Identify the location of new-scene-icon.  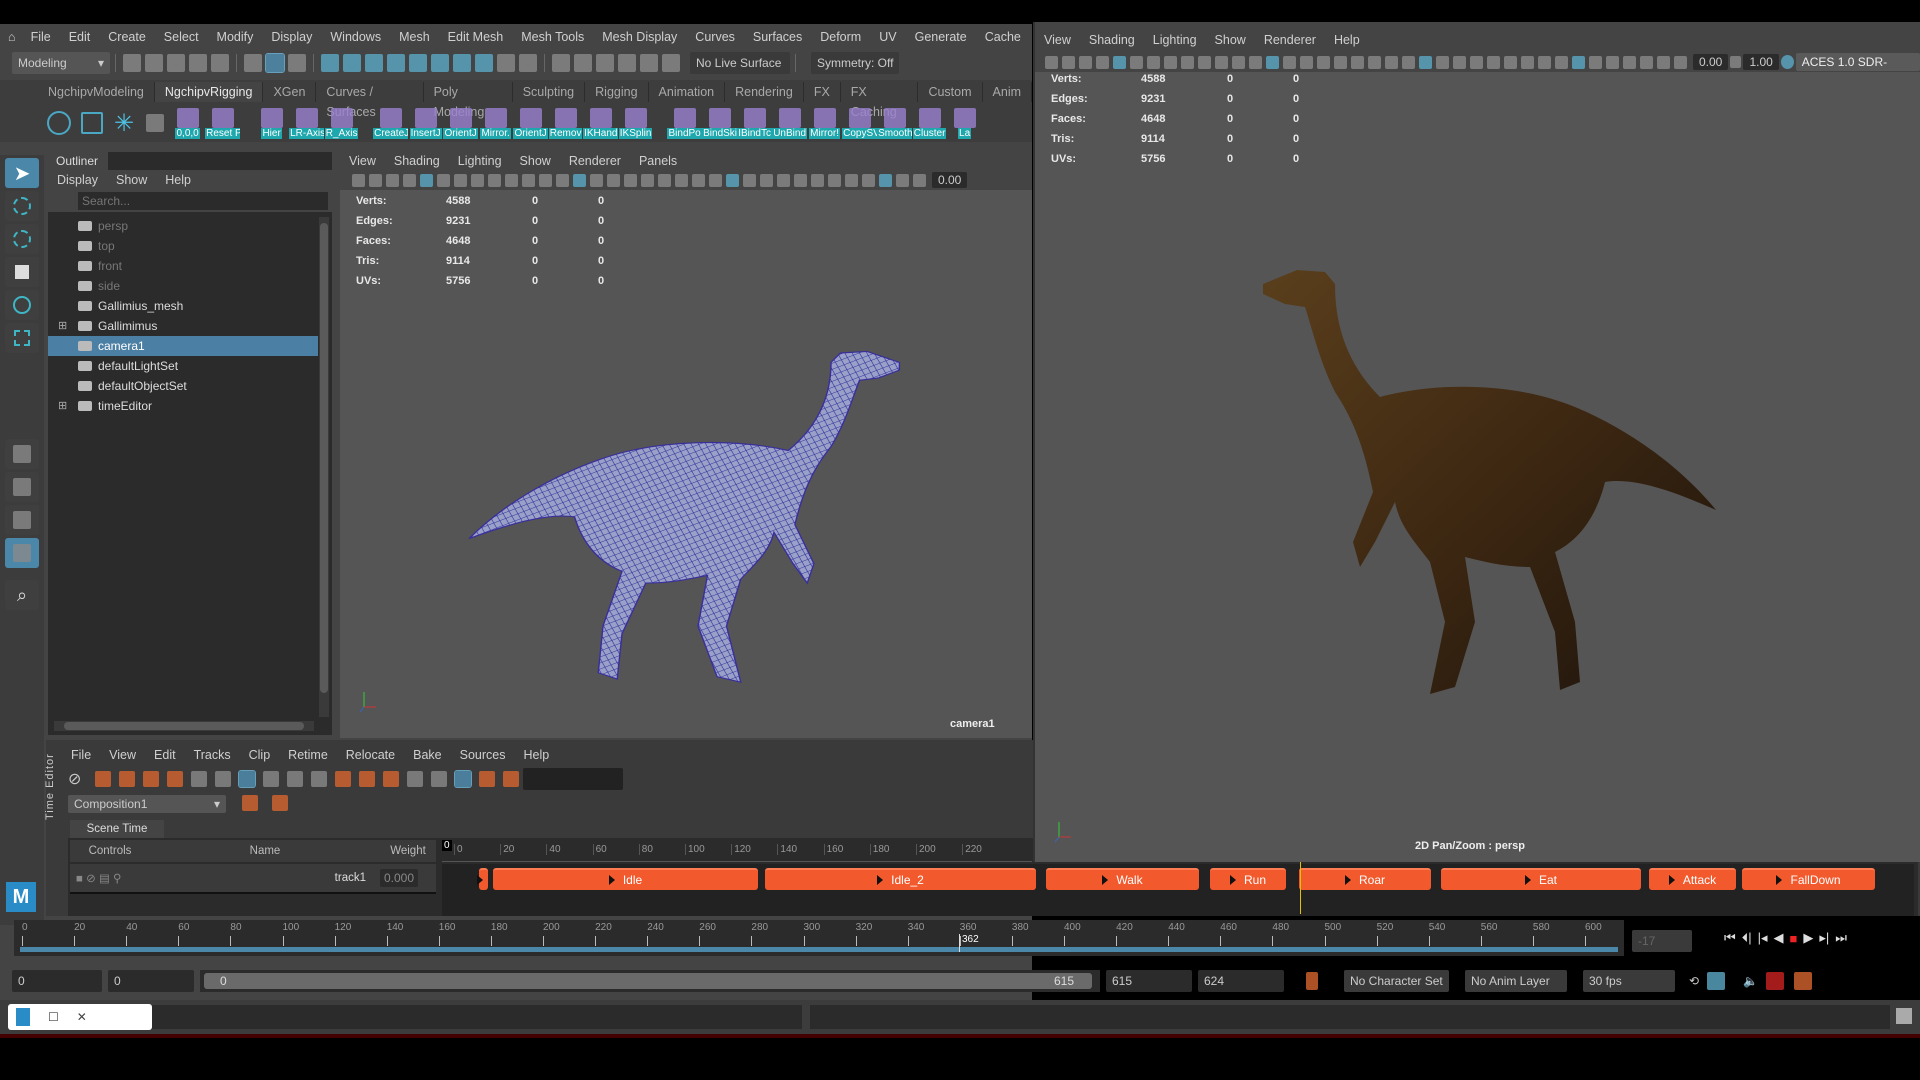
(132, 63).